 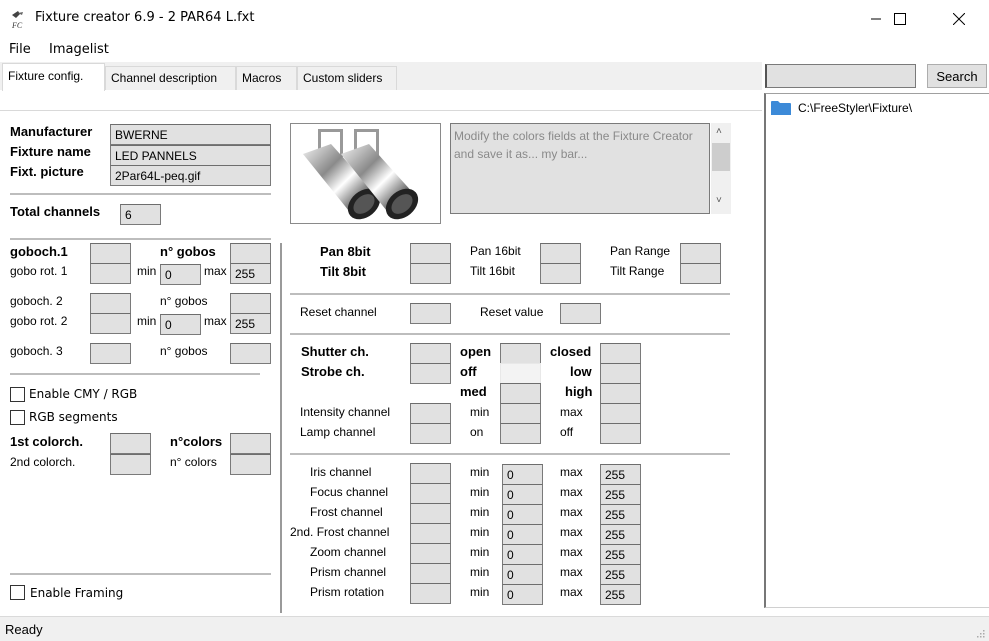 What do you see at coordinates (130, 464) in the screenshot?
I see `colorch2-field` at bounding box center [130, 464].